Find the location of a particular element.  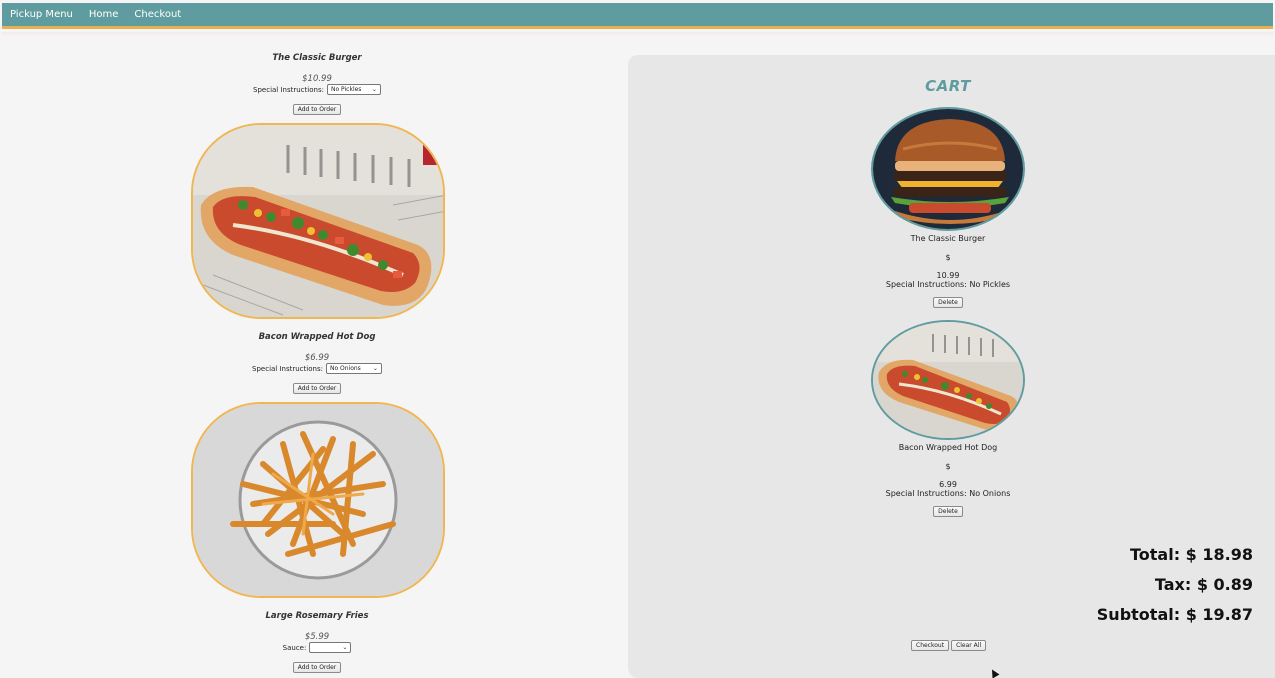

burger-photo is located at coordinates (948, 169).